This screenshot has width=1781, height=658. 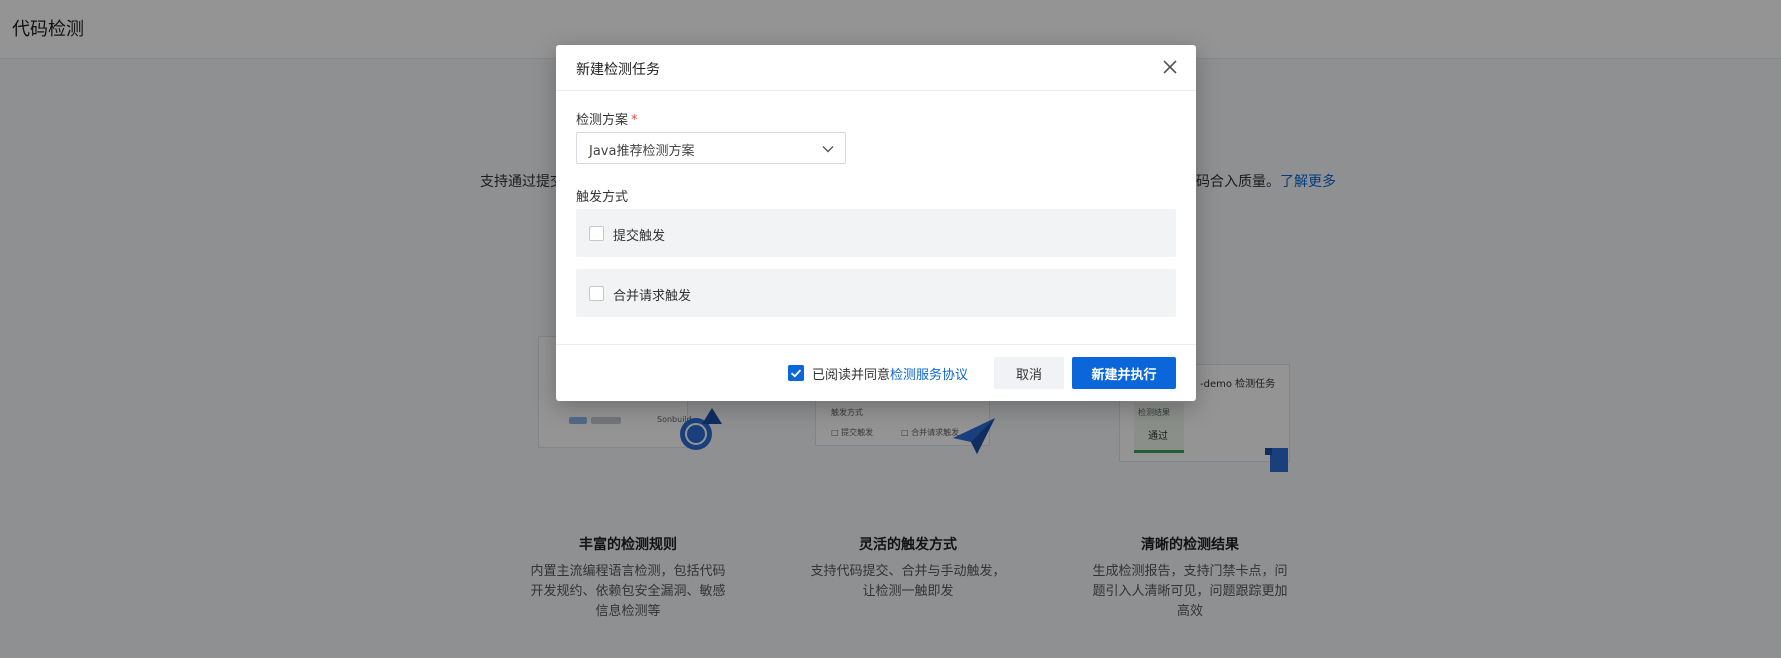 What do you see at coordinates (796, 373) in the screenshot?
I see `agree-checkbox` at bounding box center [796, 373].